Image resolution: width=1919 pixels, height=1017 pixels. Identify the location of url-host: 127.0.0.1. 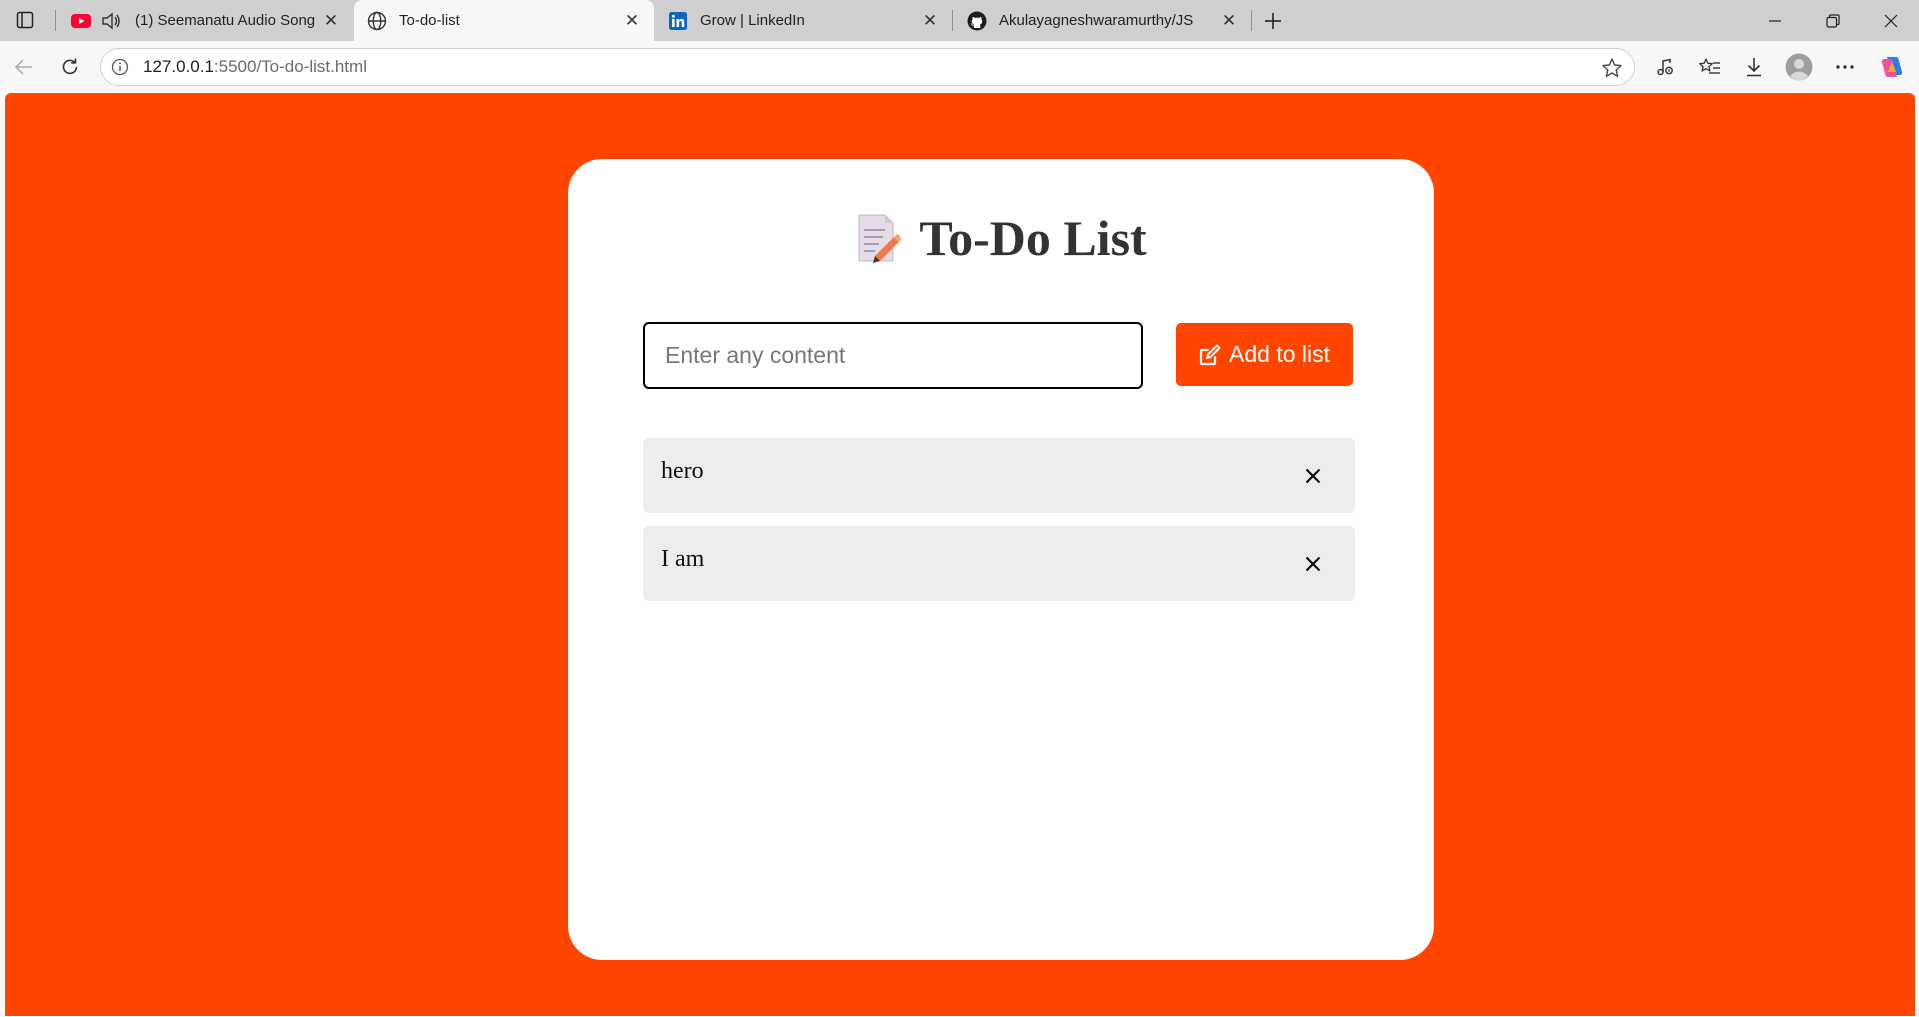
(178, 66).